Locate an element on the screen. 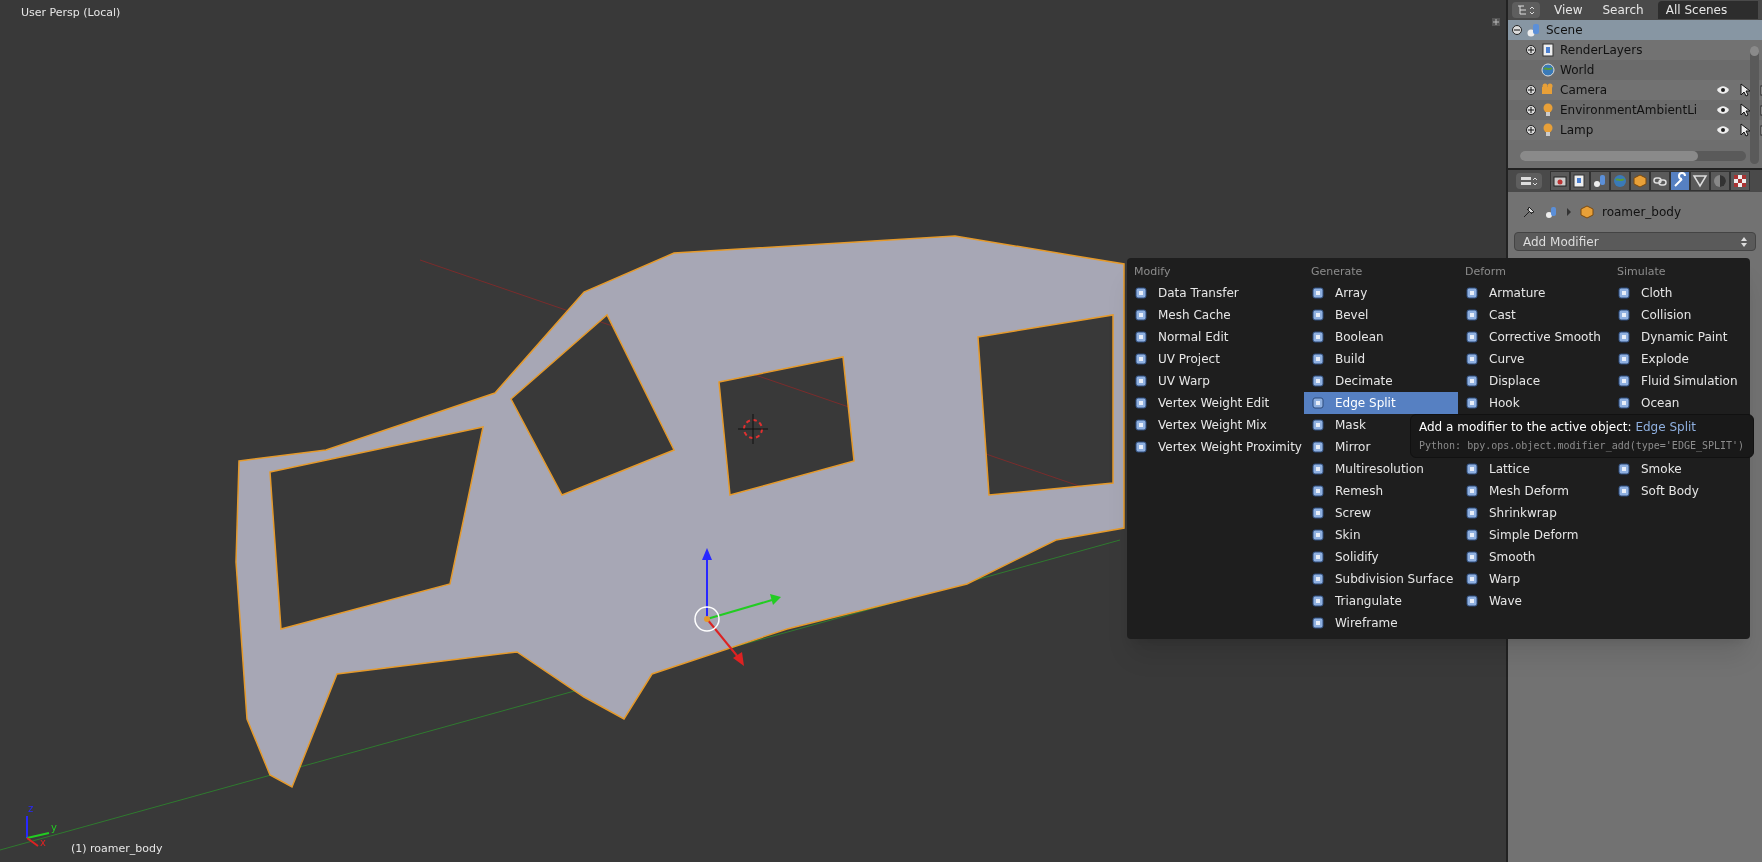 This screenshot has width=1762, height=862. add-region-plus-icon is located at coordinates (1496, 22).